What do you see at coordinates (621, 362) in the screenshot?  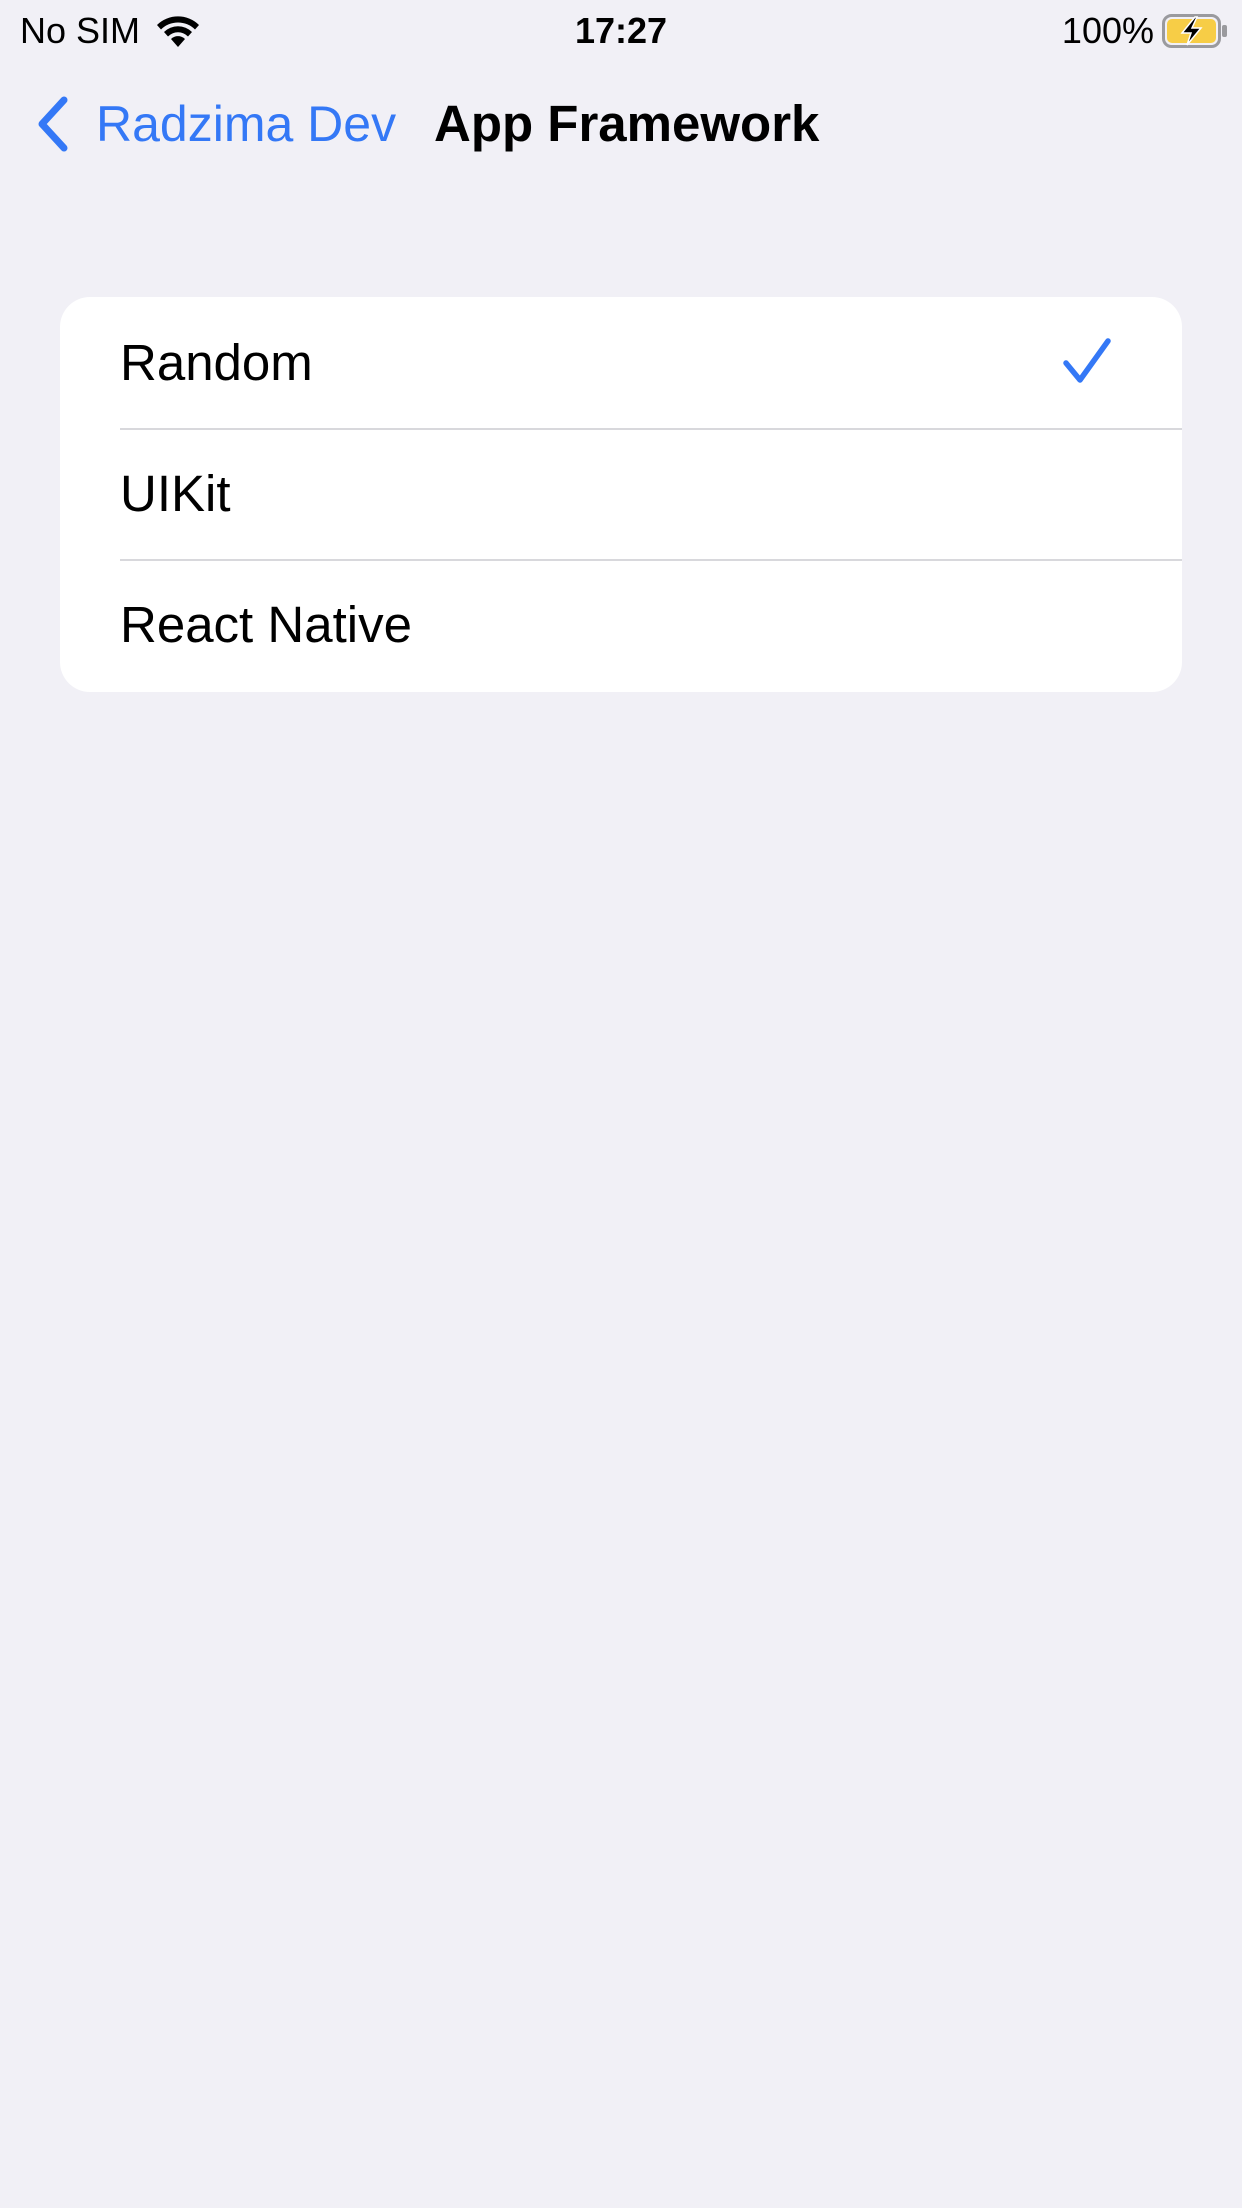 I see `option-row-random: Random` at bounding box center [621, 362].